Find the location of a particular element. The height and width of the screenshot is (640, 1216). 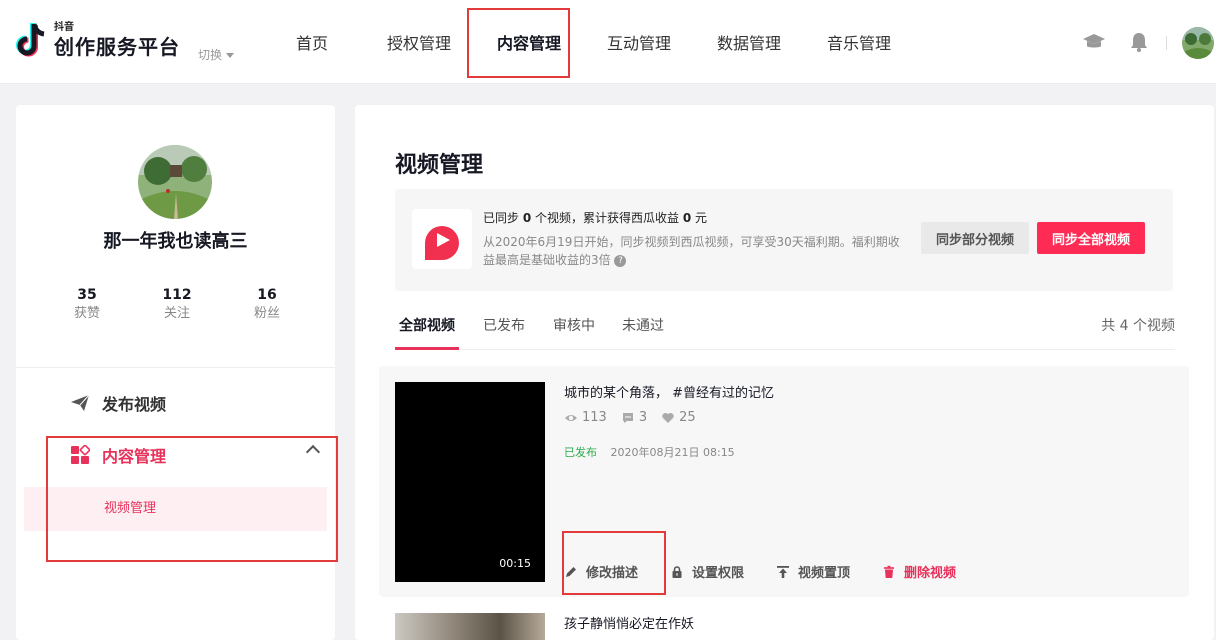

active-tab-indicator is located at coordinates (427, 348).